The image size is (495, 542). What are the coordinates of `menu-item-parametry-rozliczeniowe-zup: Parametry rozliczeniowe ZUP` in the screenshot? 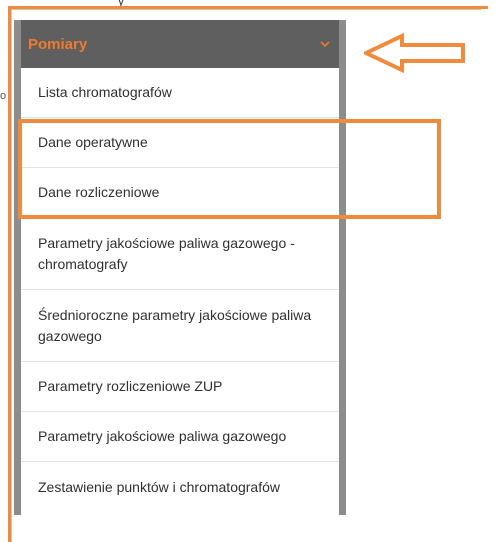 It's located at (180, 387).